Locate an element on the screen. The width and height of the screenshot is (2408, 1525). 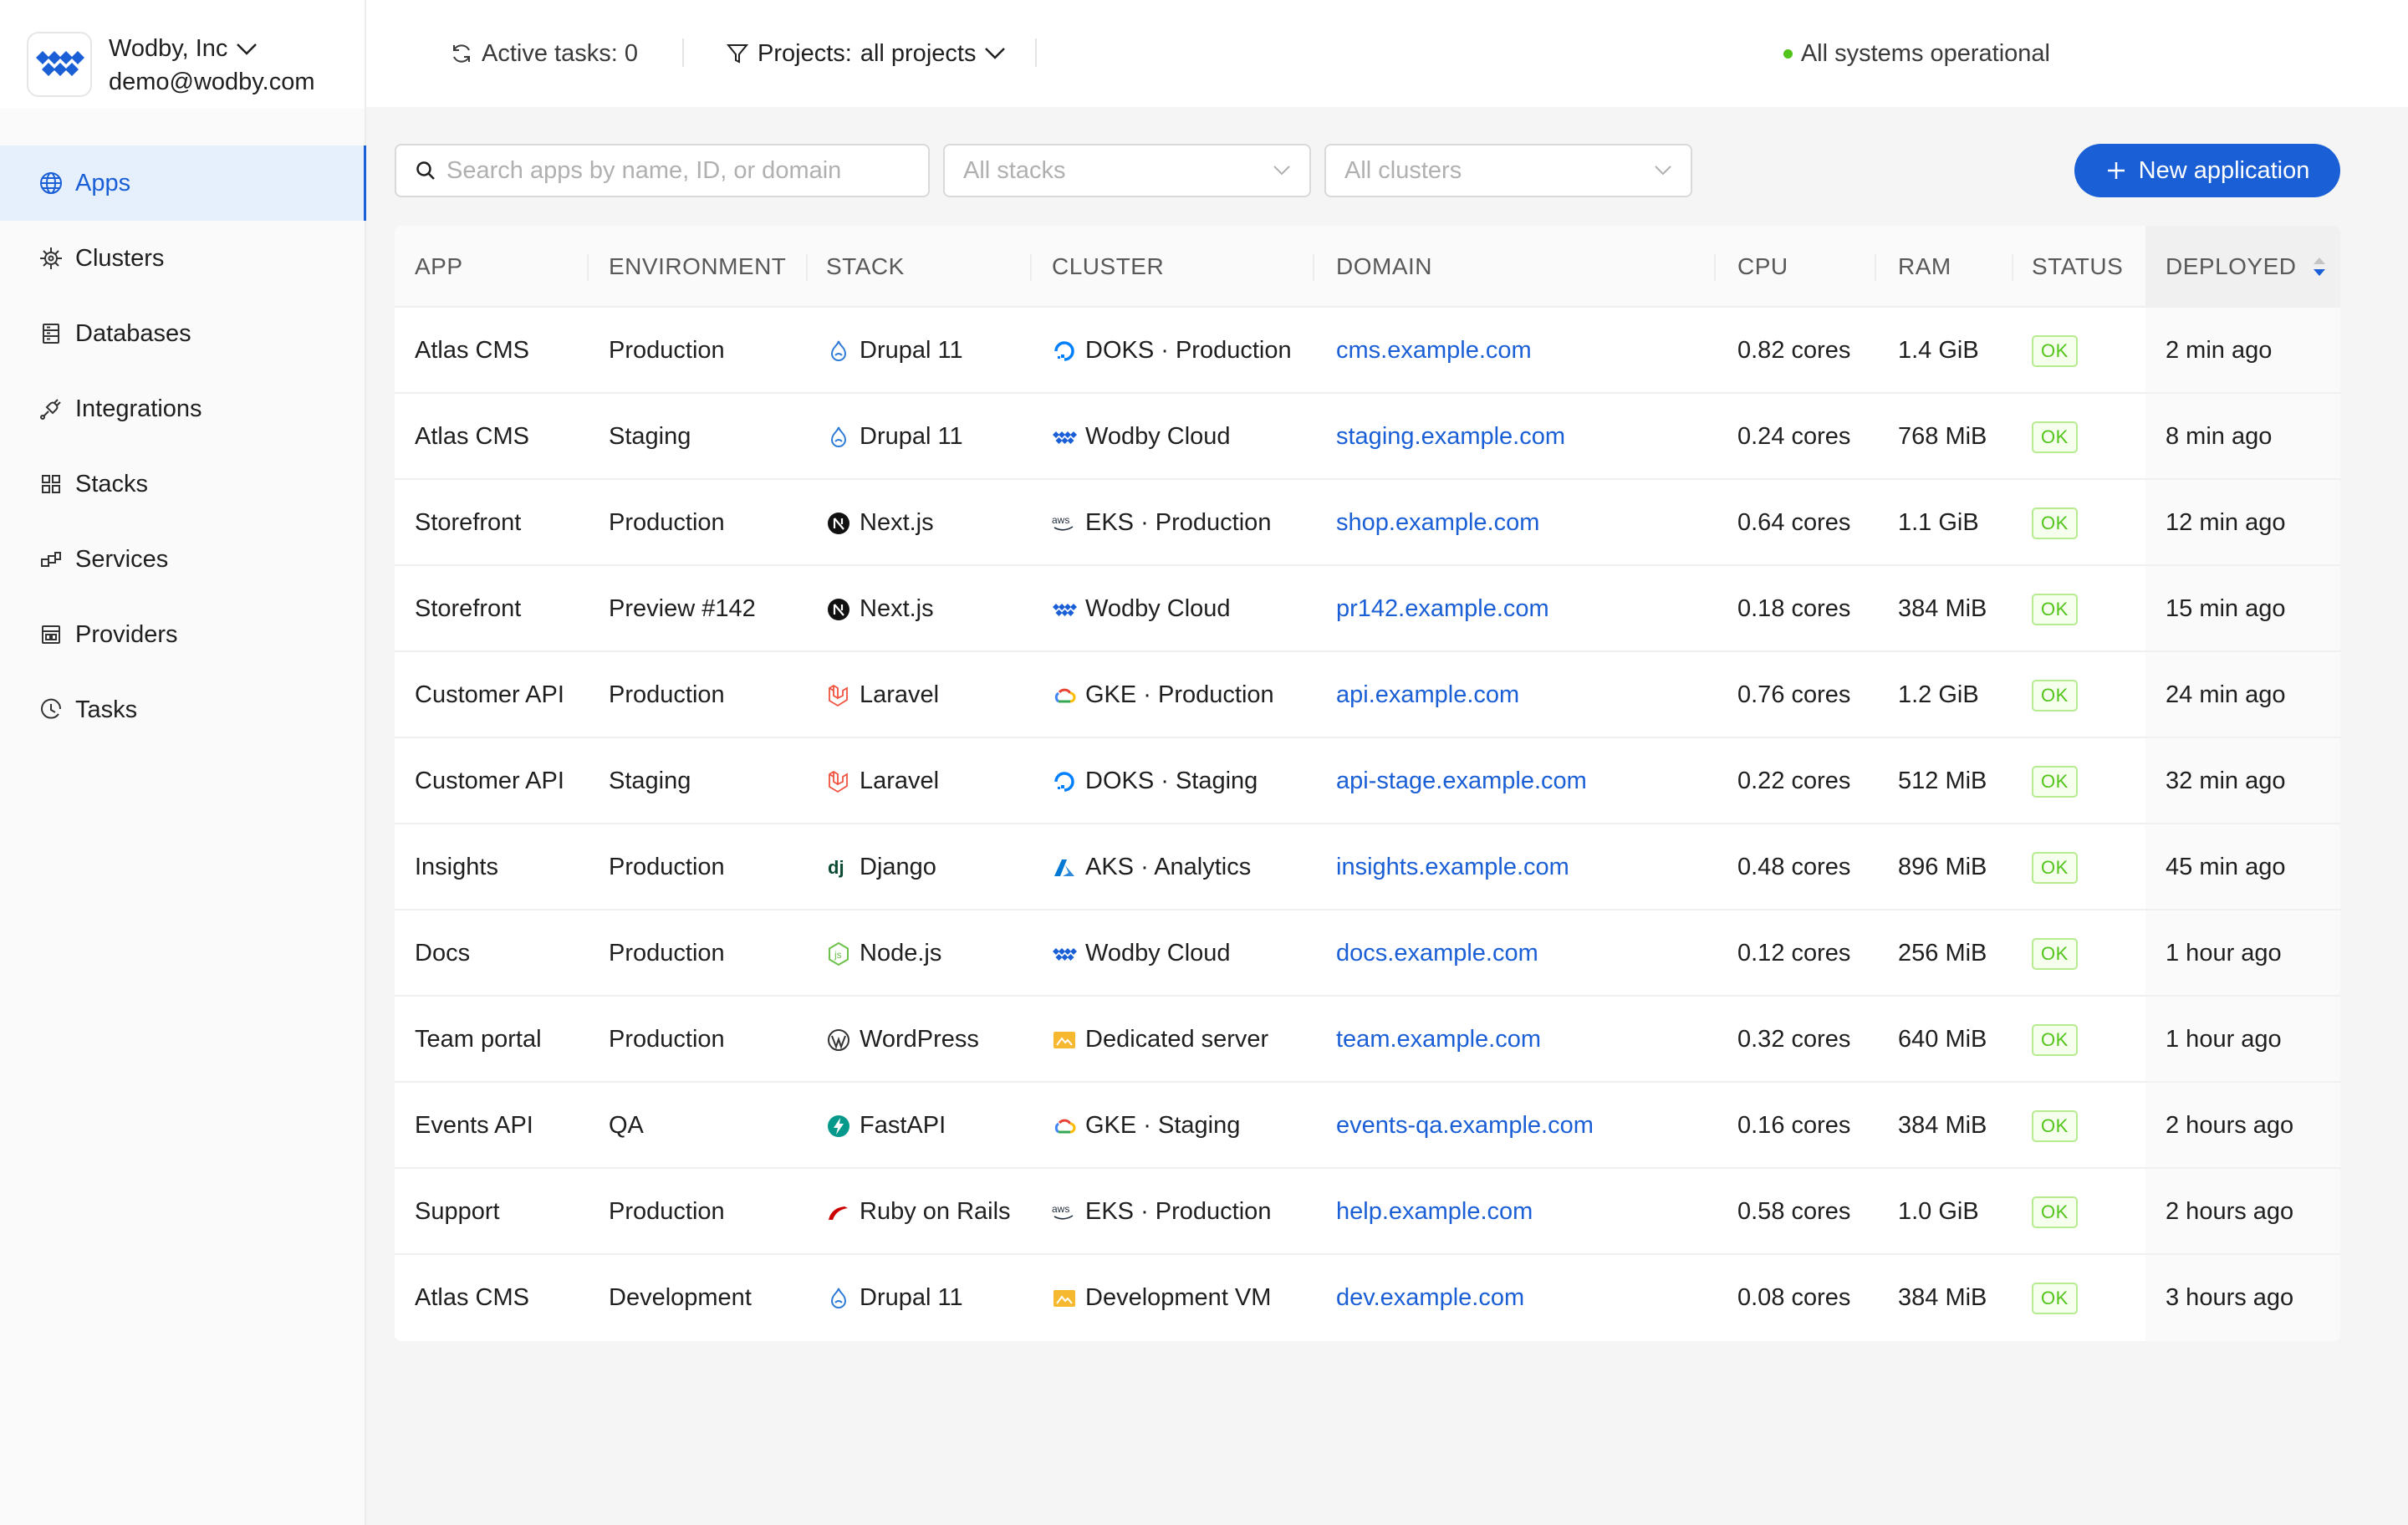
domain-link: shop.example.com is located at coordinates (1438, 523).